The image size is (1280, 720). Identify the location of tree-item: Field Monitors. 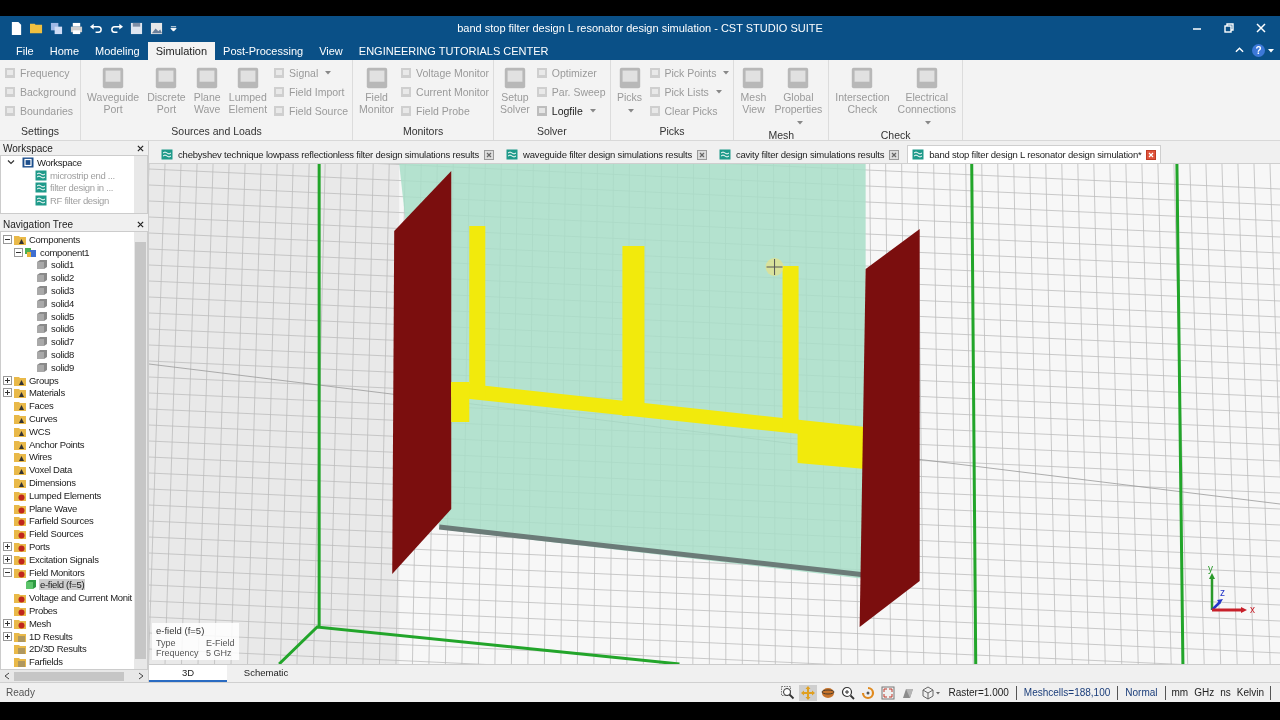
(57, 572).